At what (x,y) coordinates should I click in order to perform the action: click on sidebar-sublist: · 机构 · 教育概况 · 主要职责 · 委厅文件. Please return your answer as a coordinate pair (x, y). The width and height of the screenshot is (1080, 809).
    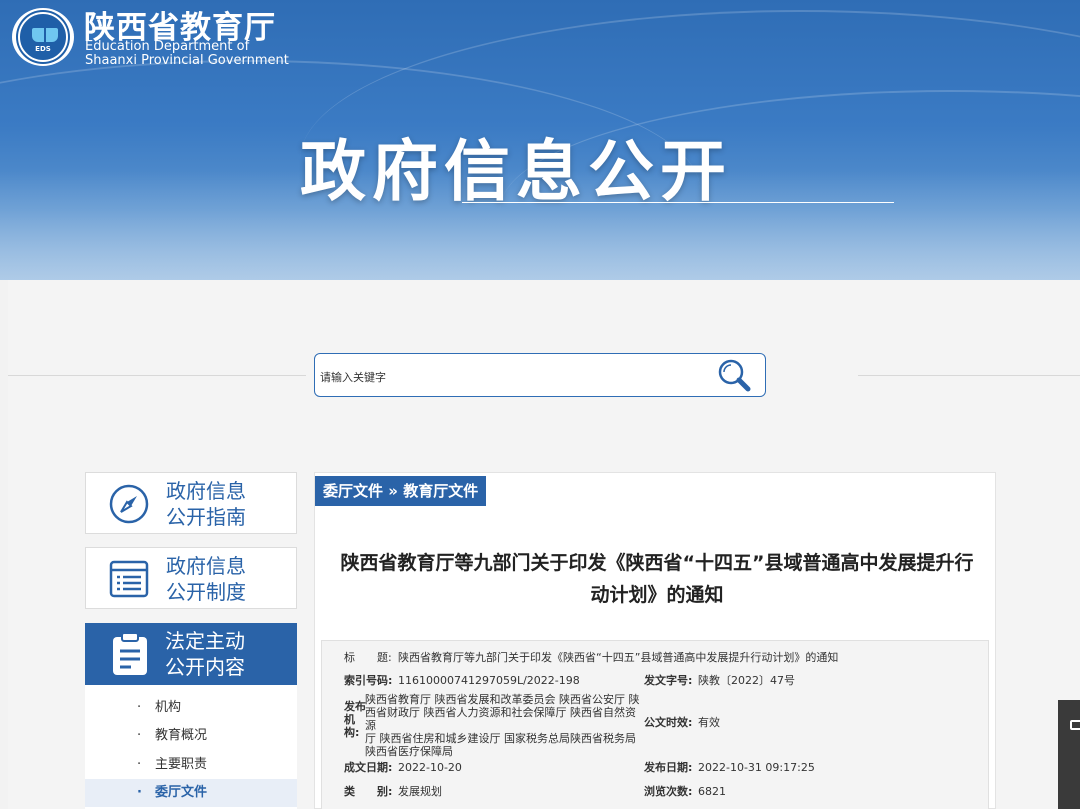
    Looking at the image, I should click on (191, 747).